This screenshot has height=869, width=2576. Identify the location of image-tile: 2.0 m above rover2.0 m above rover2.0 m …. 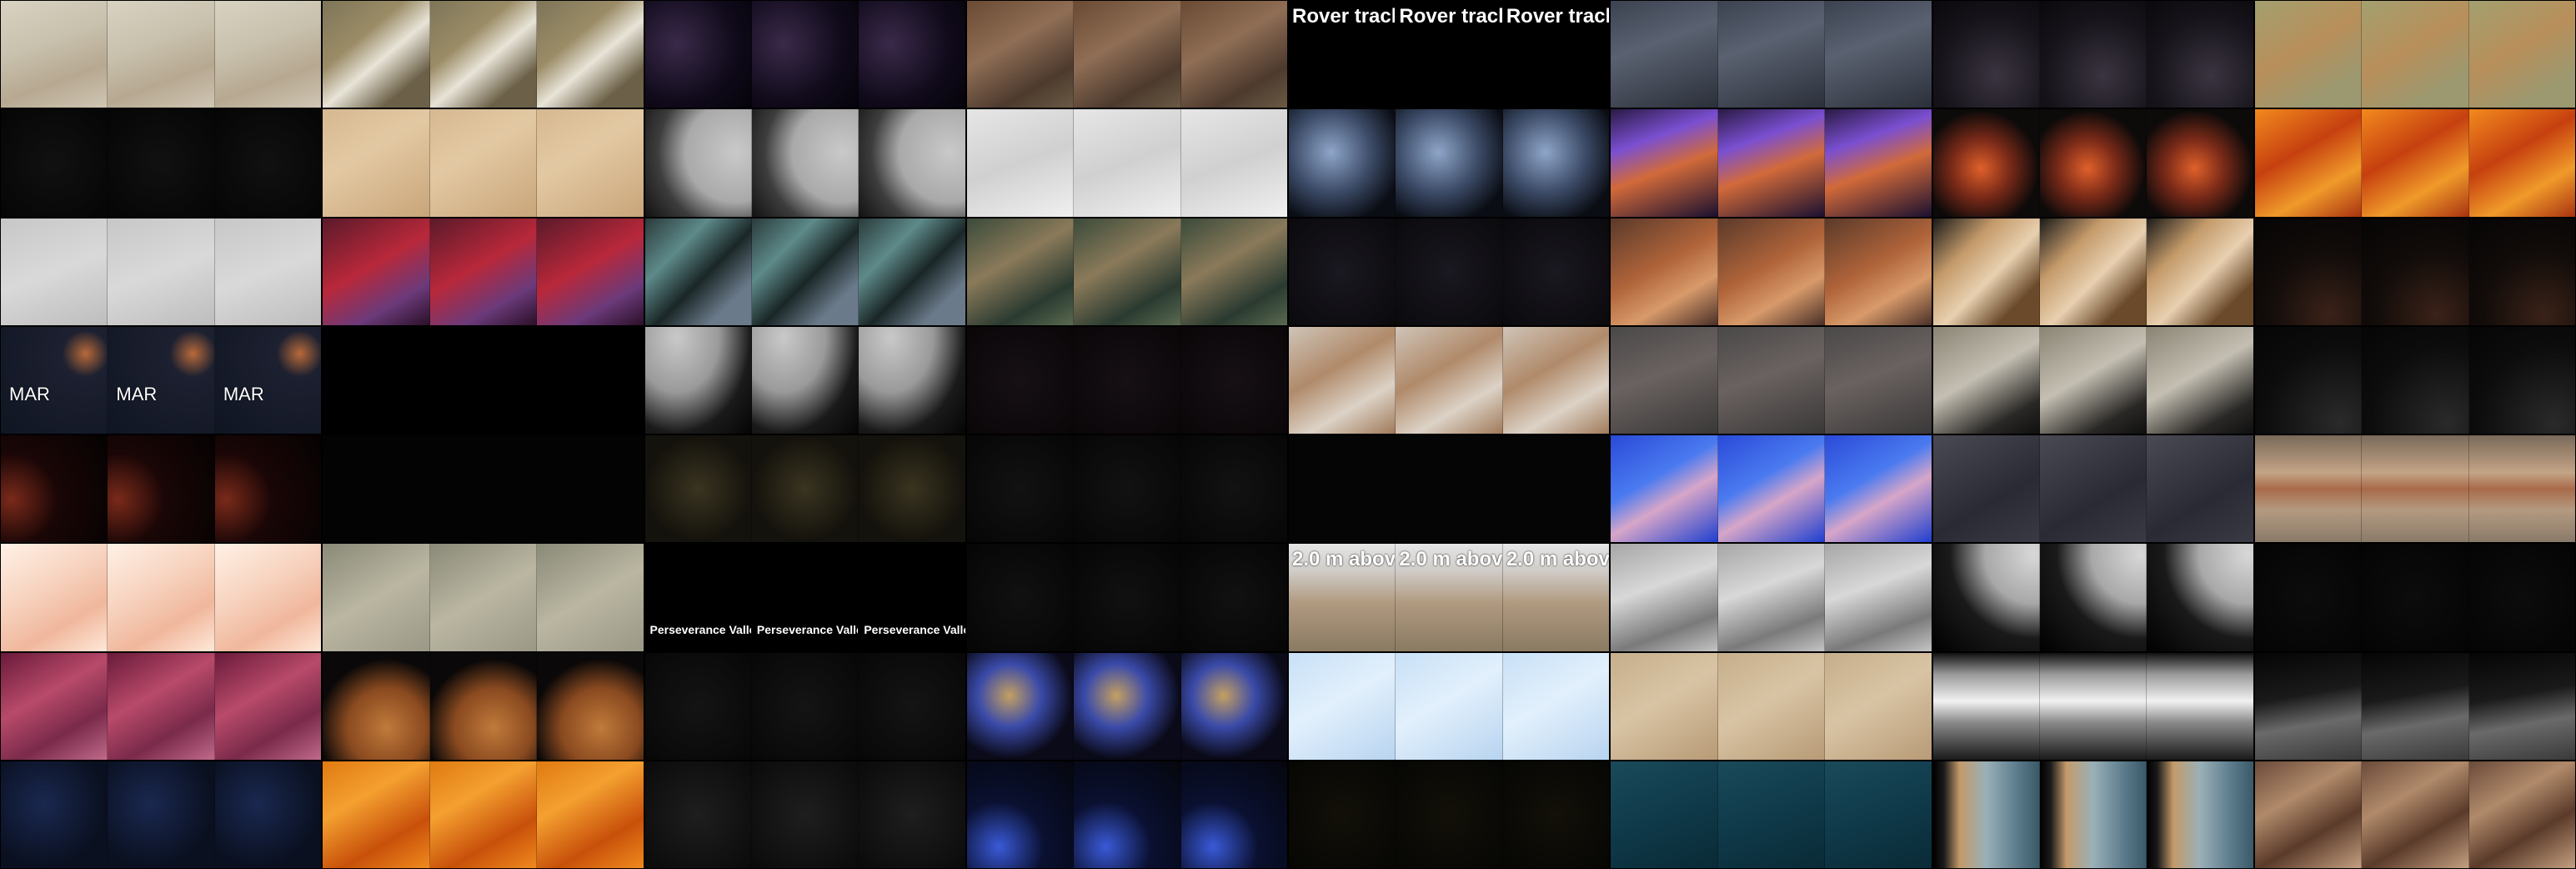
(1449, 597).